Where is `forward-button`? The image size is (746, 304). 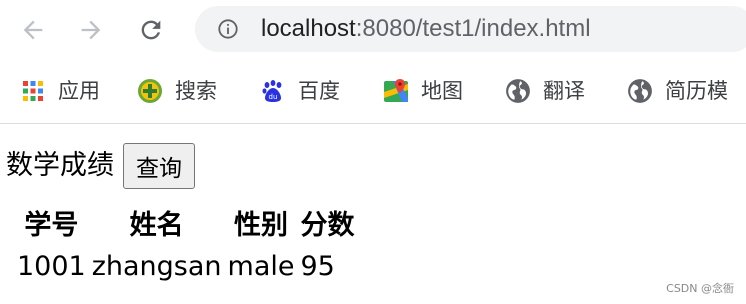
forward-button is located at coordinates (91, 30).